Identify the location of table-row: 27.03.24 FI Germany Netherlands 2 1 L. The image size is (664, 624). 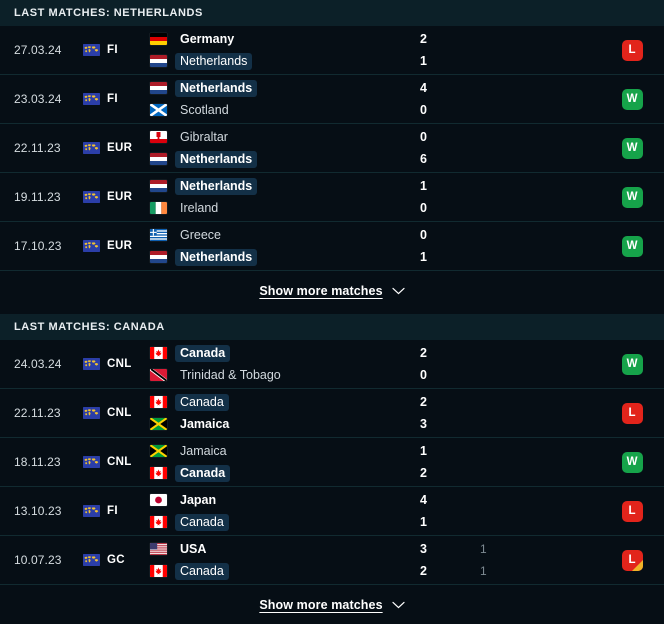
(332, 50).